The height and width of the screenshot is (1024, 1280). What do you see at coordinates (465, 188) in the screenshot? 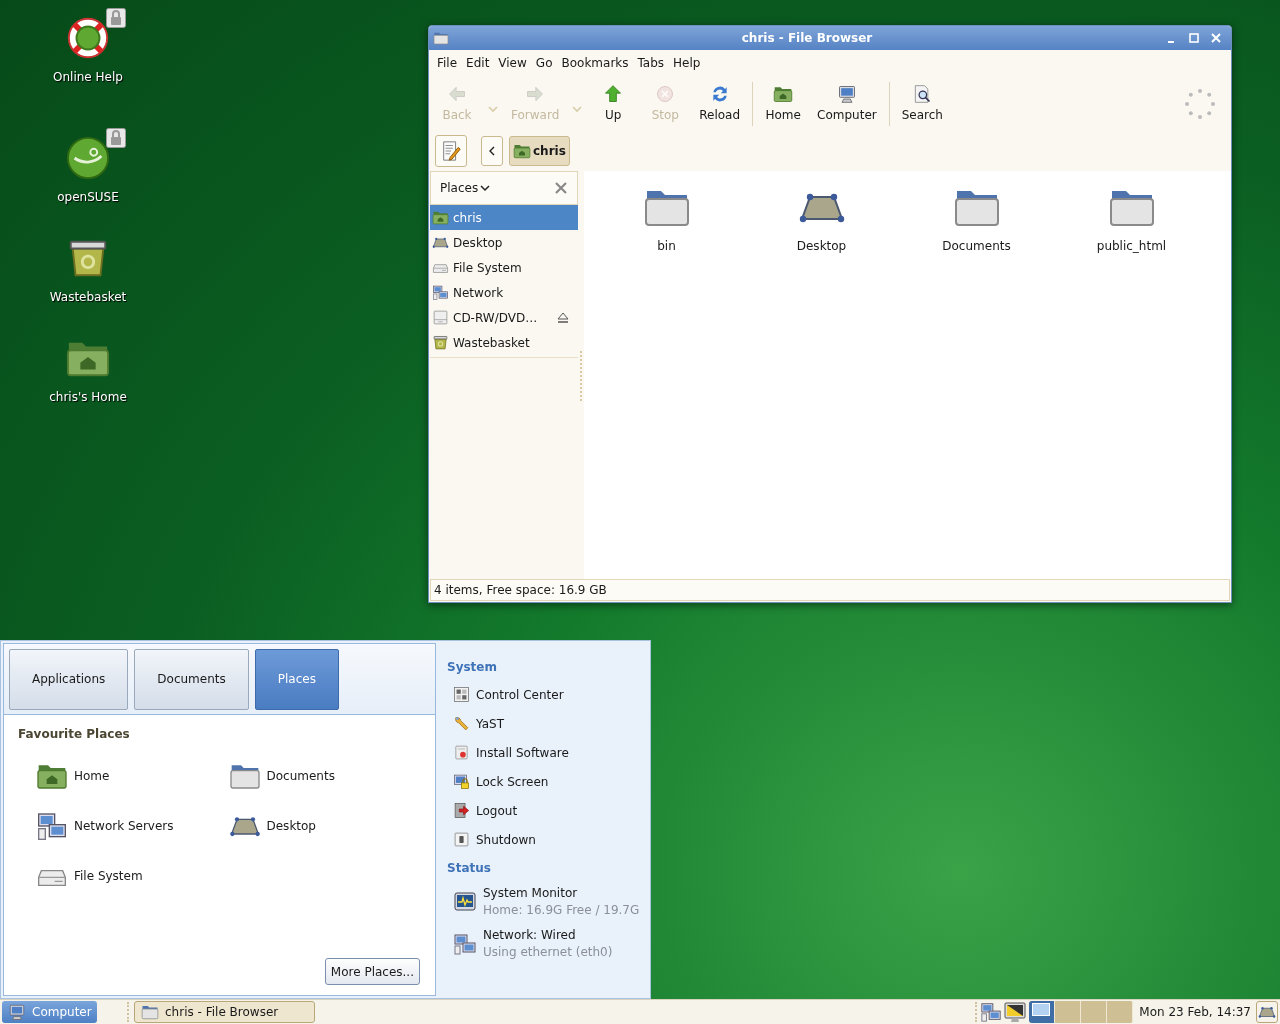
I see `places-dropdown: Places` at bounding box center [465, 188].